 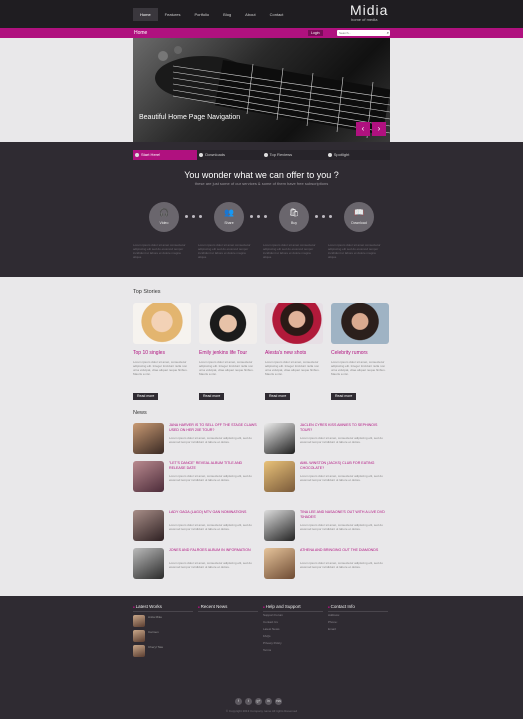 What do you see at coordinates (261, 175) in the screenshot?
I see `offer-title: You wonder what we can offer to you ?` at bounding box center [261, 175].